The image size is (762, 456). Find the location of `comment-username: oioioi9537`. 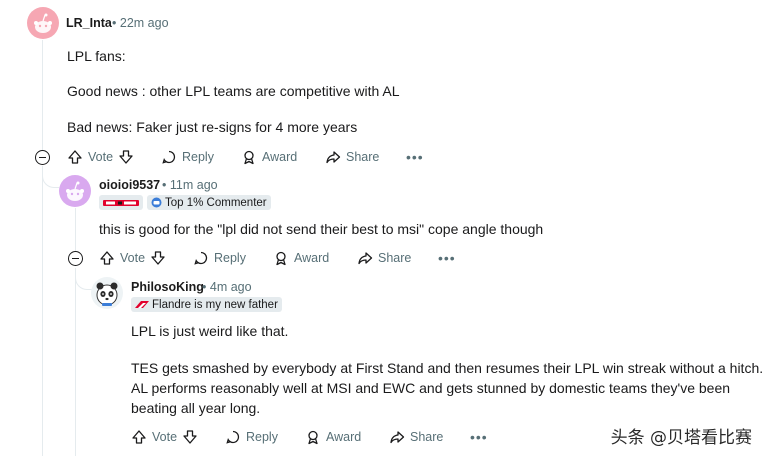

comment-username: oioioi9537 is located at coordinates (129, 185).